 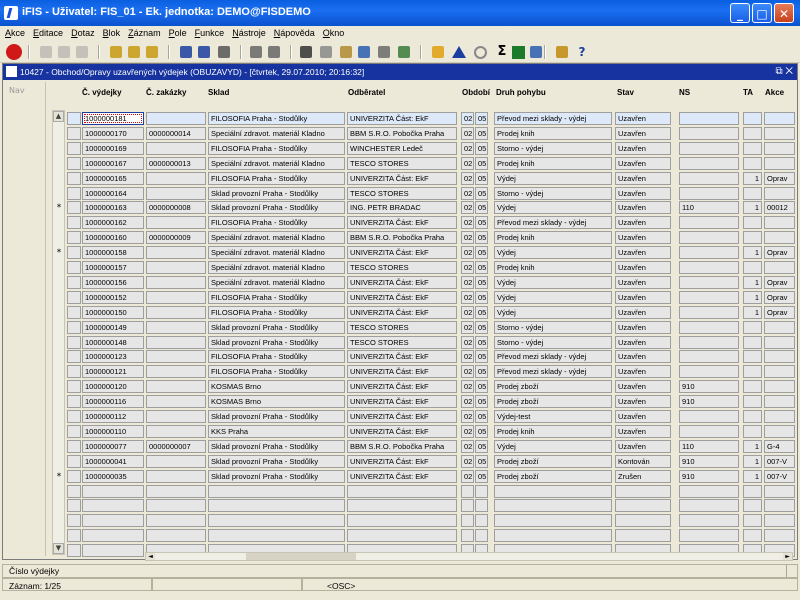 What do you see at coordinates (14, 32) in the screenshot?
I see `menu-0: Akce` at bounding box center [14, 32].